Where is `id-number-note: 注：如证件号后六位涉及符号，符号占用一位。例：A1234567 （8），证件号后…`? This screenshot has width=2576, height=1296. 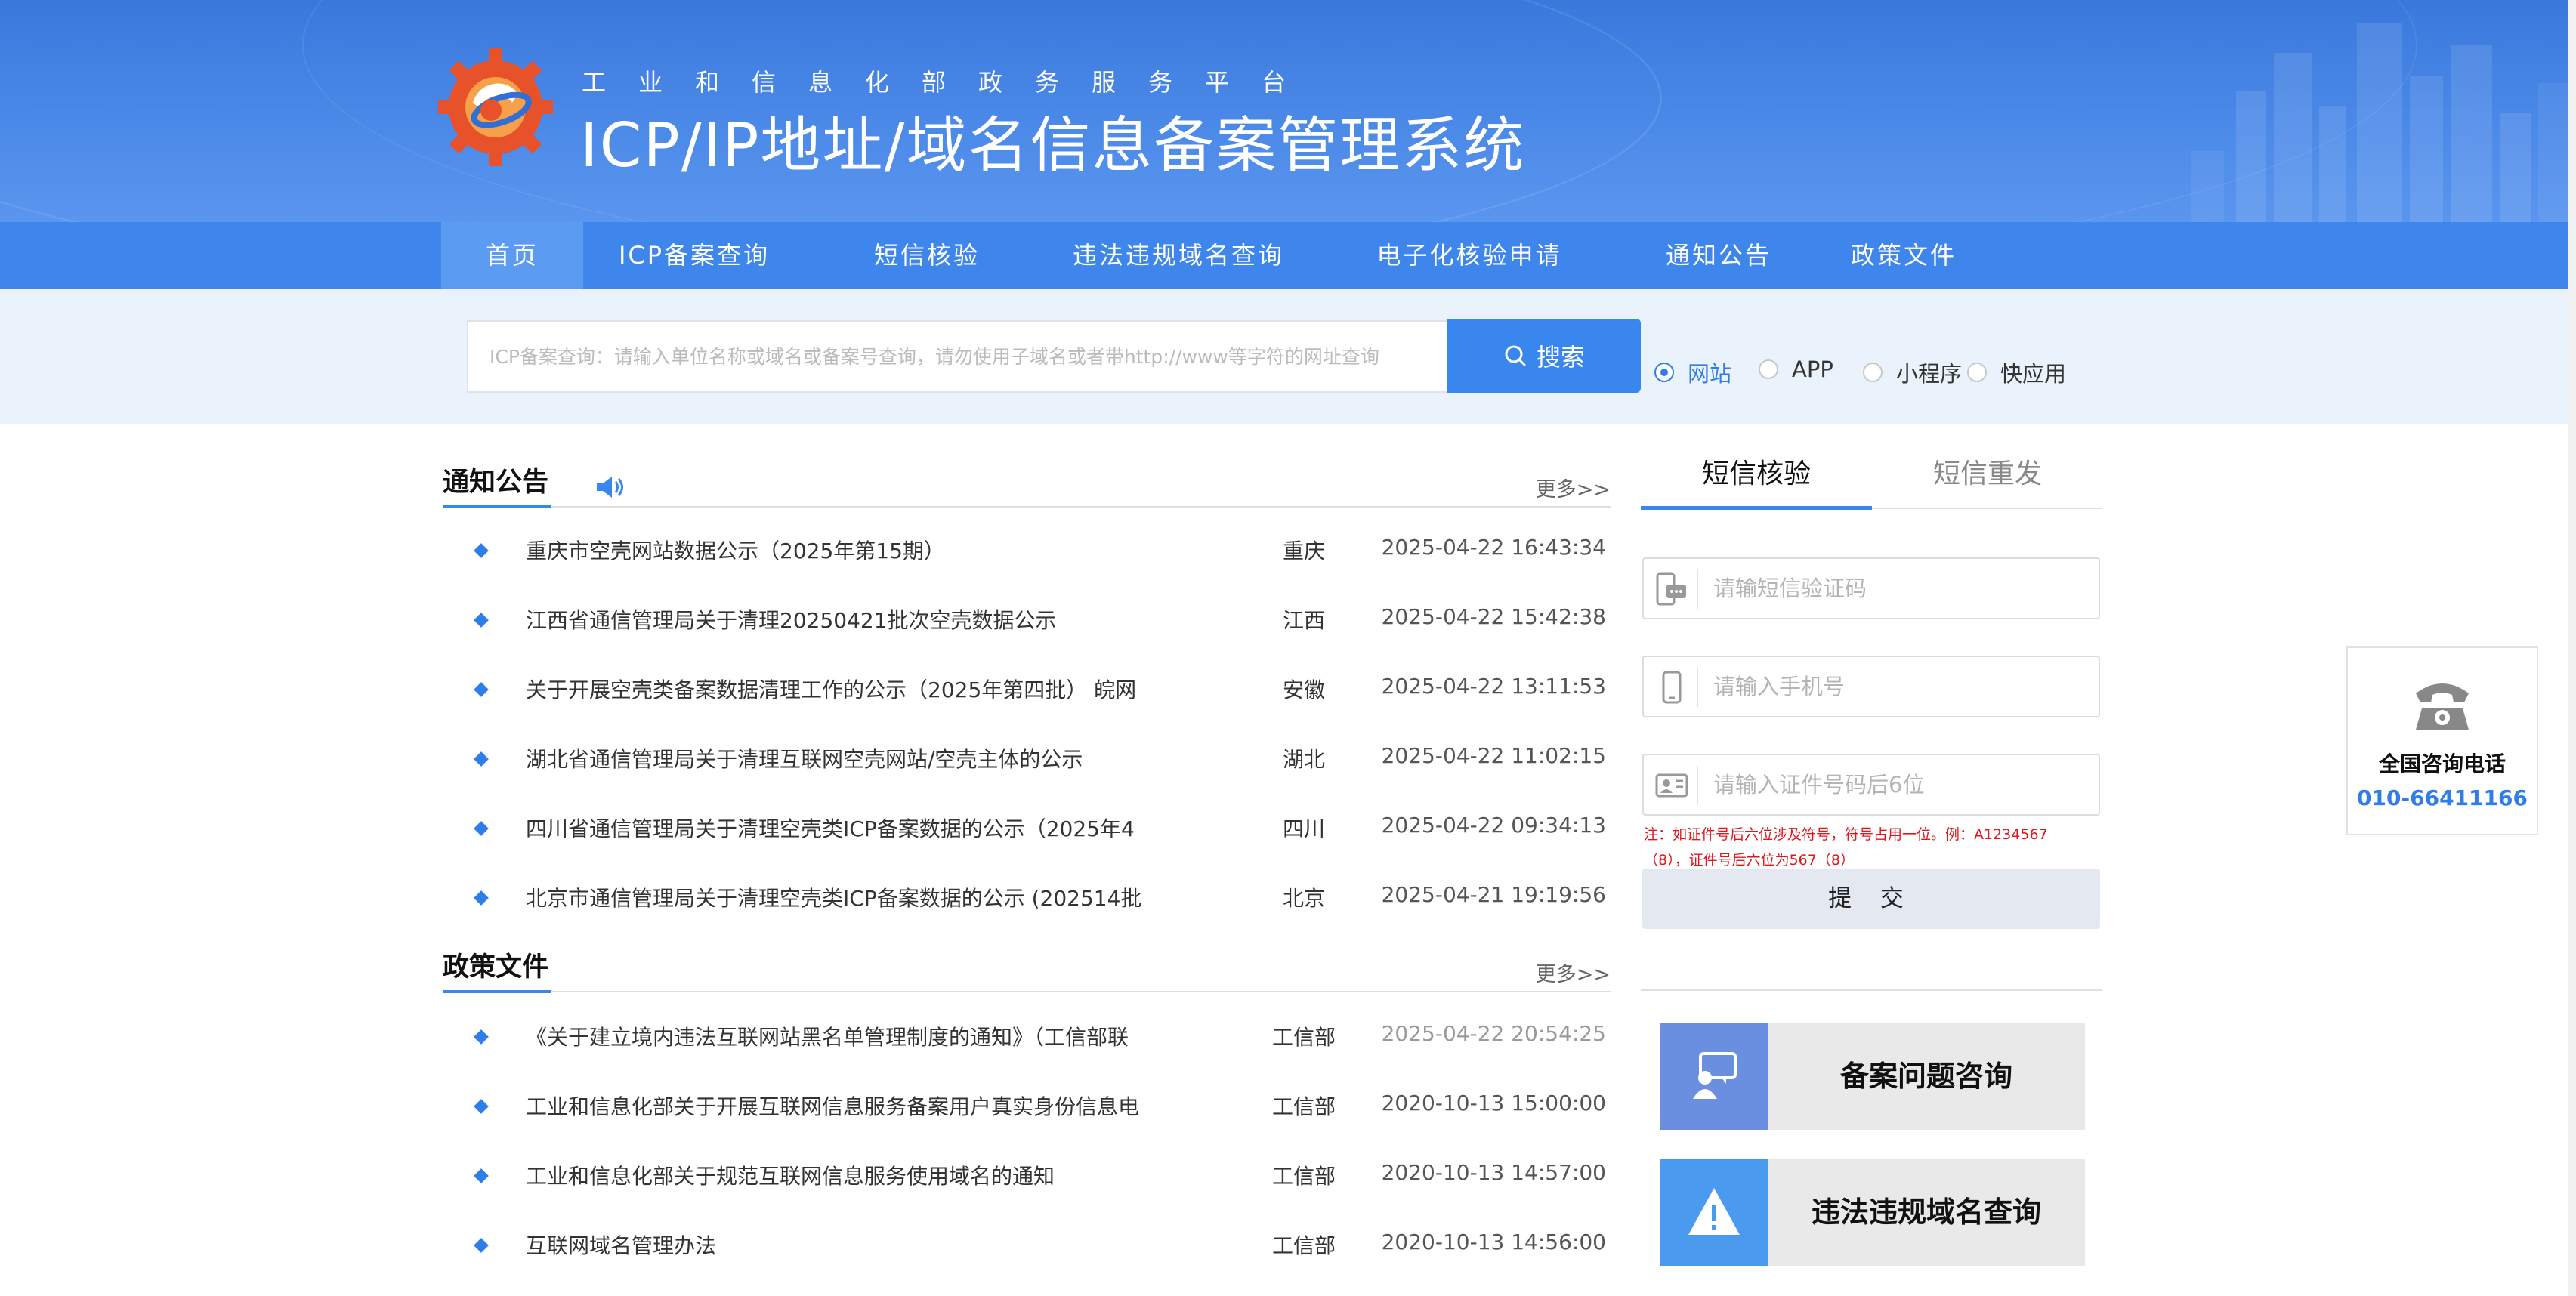 id-number-note: 注：如证件号后六位涉及符号，符号占用一位。例：A1234567 （8），证件号后… is located at coordinates (1878, 847).